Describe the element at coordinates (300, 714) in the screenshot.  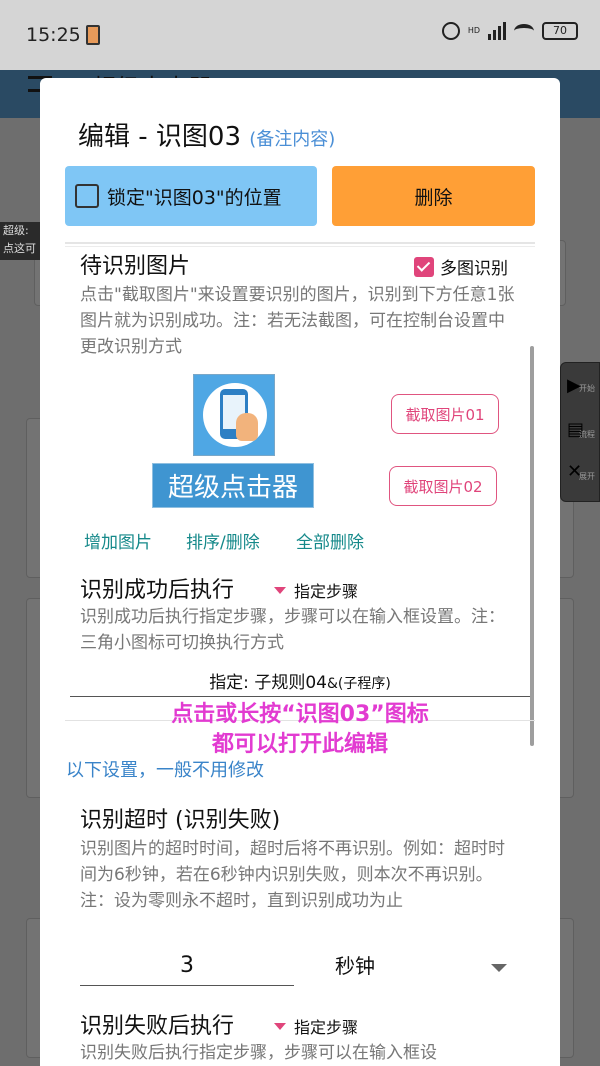
I see `instruction-line-1: 点击或长按“识图03”图标` at that location.